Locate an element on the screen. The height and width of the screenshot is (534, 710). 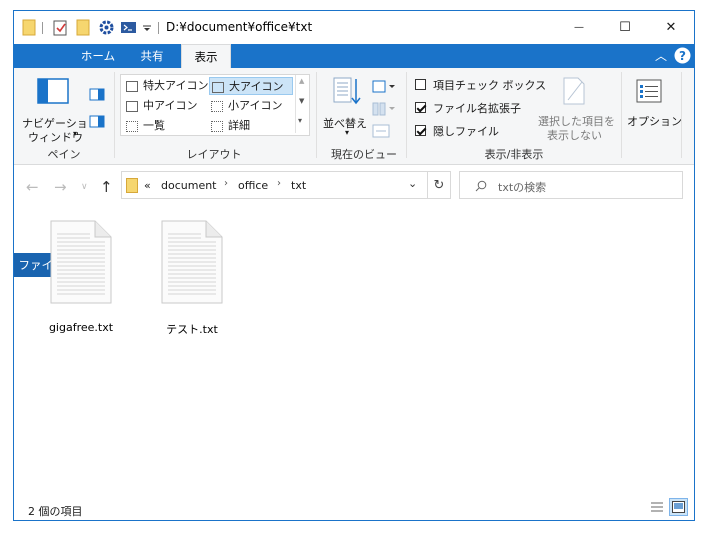
collapse-ribbon-icon: ︿ is located at coordinates (661, 55).